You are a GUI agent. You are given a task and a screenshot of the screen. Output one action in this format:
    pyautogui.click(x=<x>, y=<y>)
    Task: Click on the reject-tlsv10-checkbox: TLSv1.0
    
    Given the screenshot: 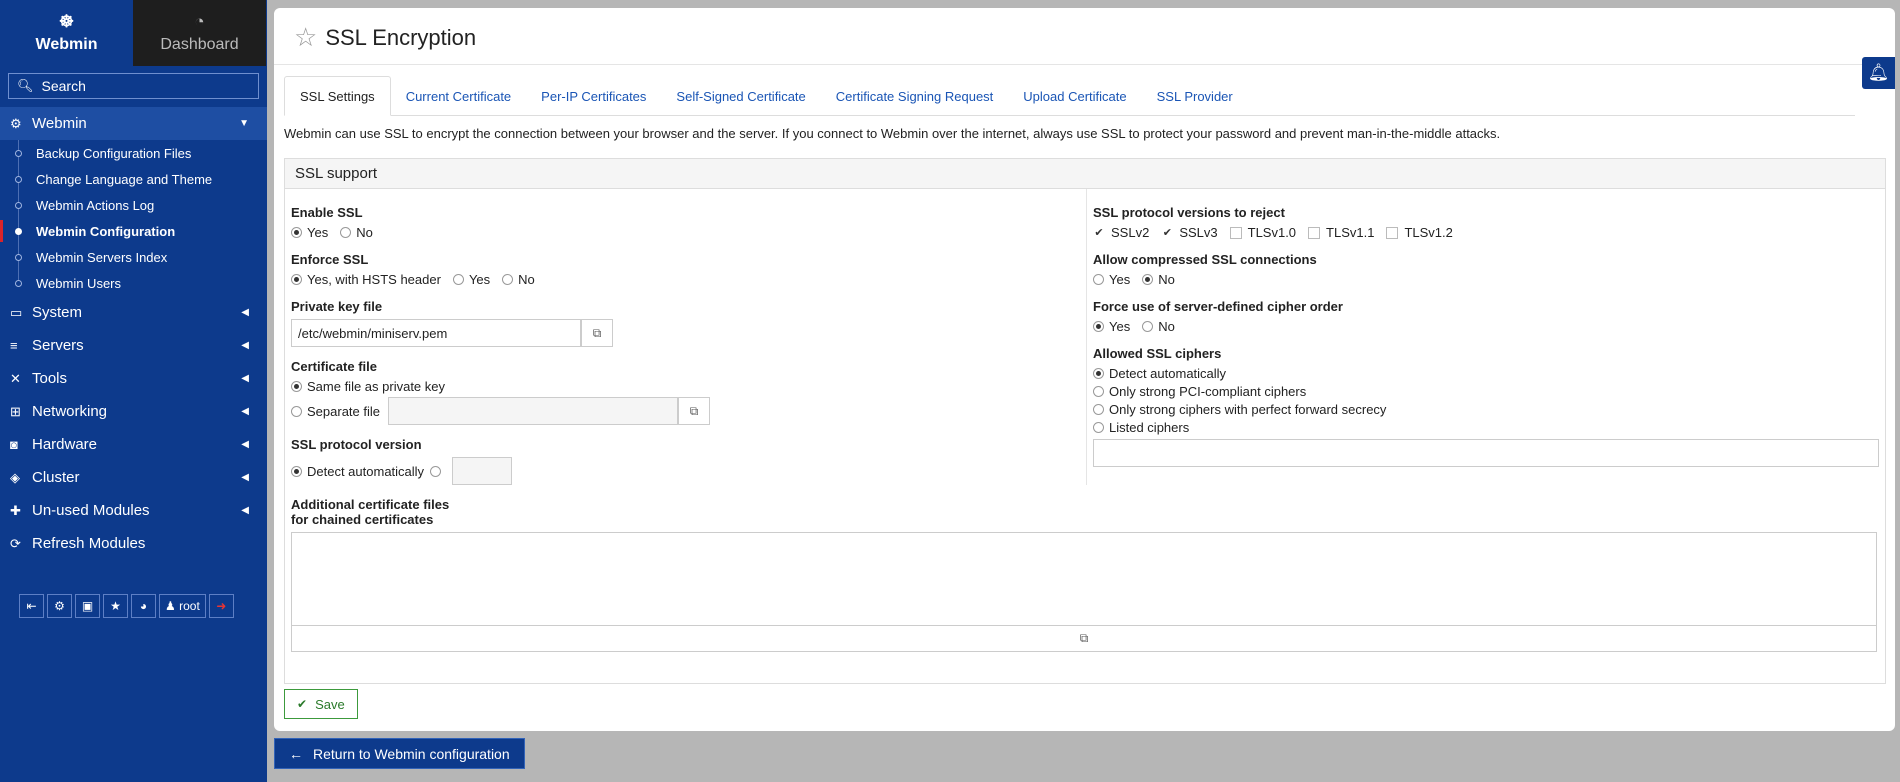 What is the action you would take?
    pyautogui.click(x=1262, y=232)
    